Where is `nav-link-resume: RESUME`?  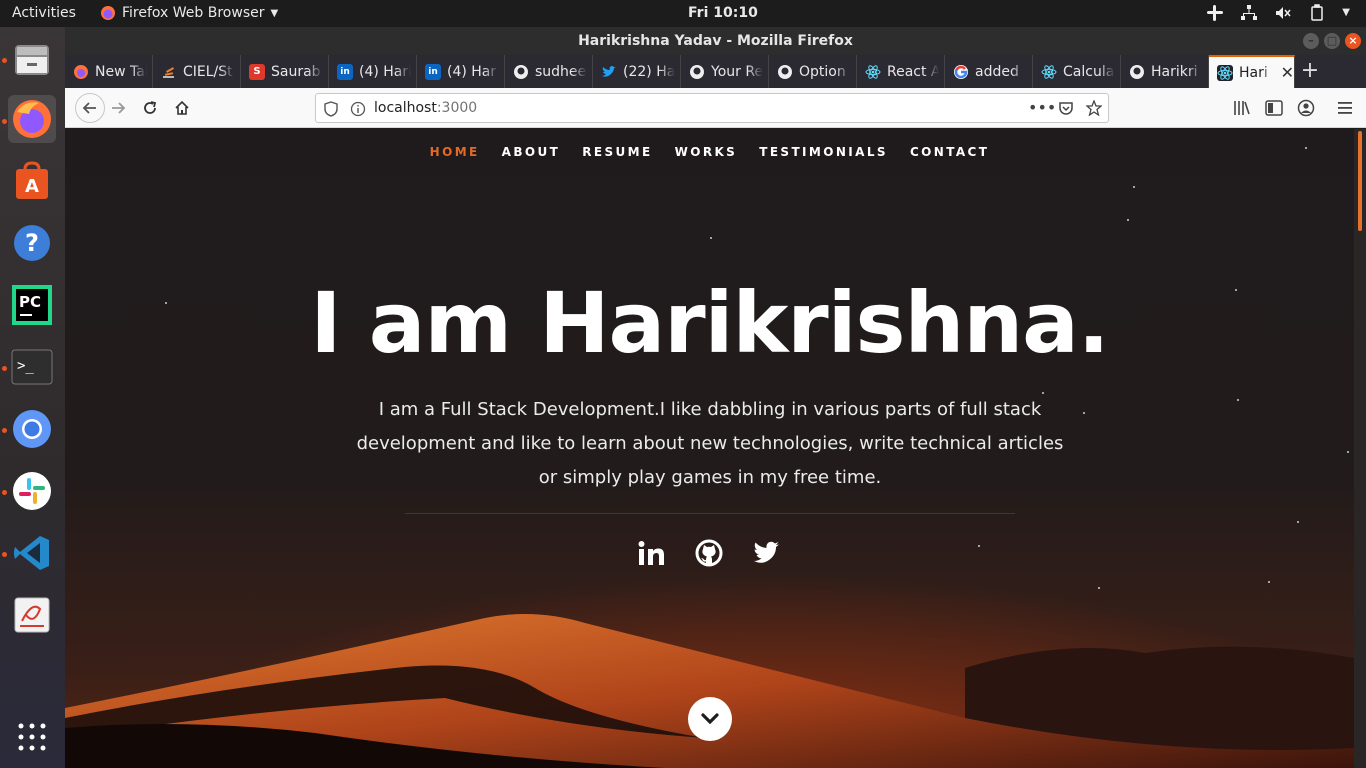 nav-link-resume: RESUME is located at coordinates (617, 152).